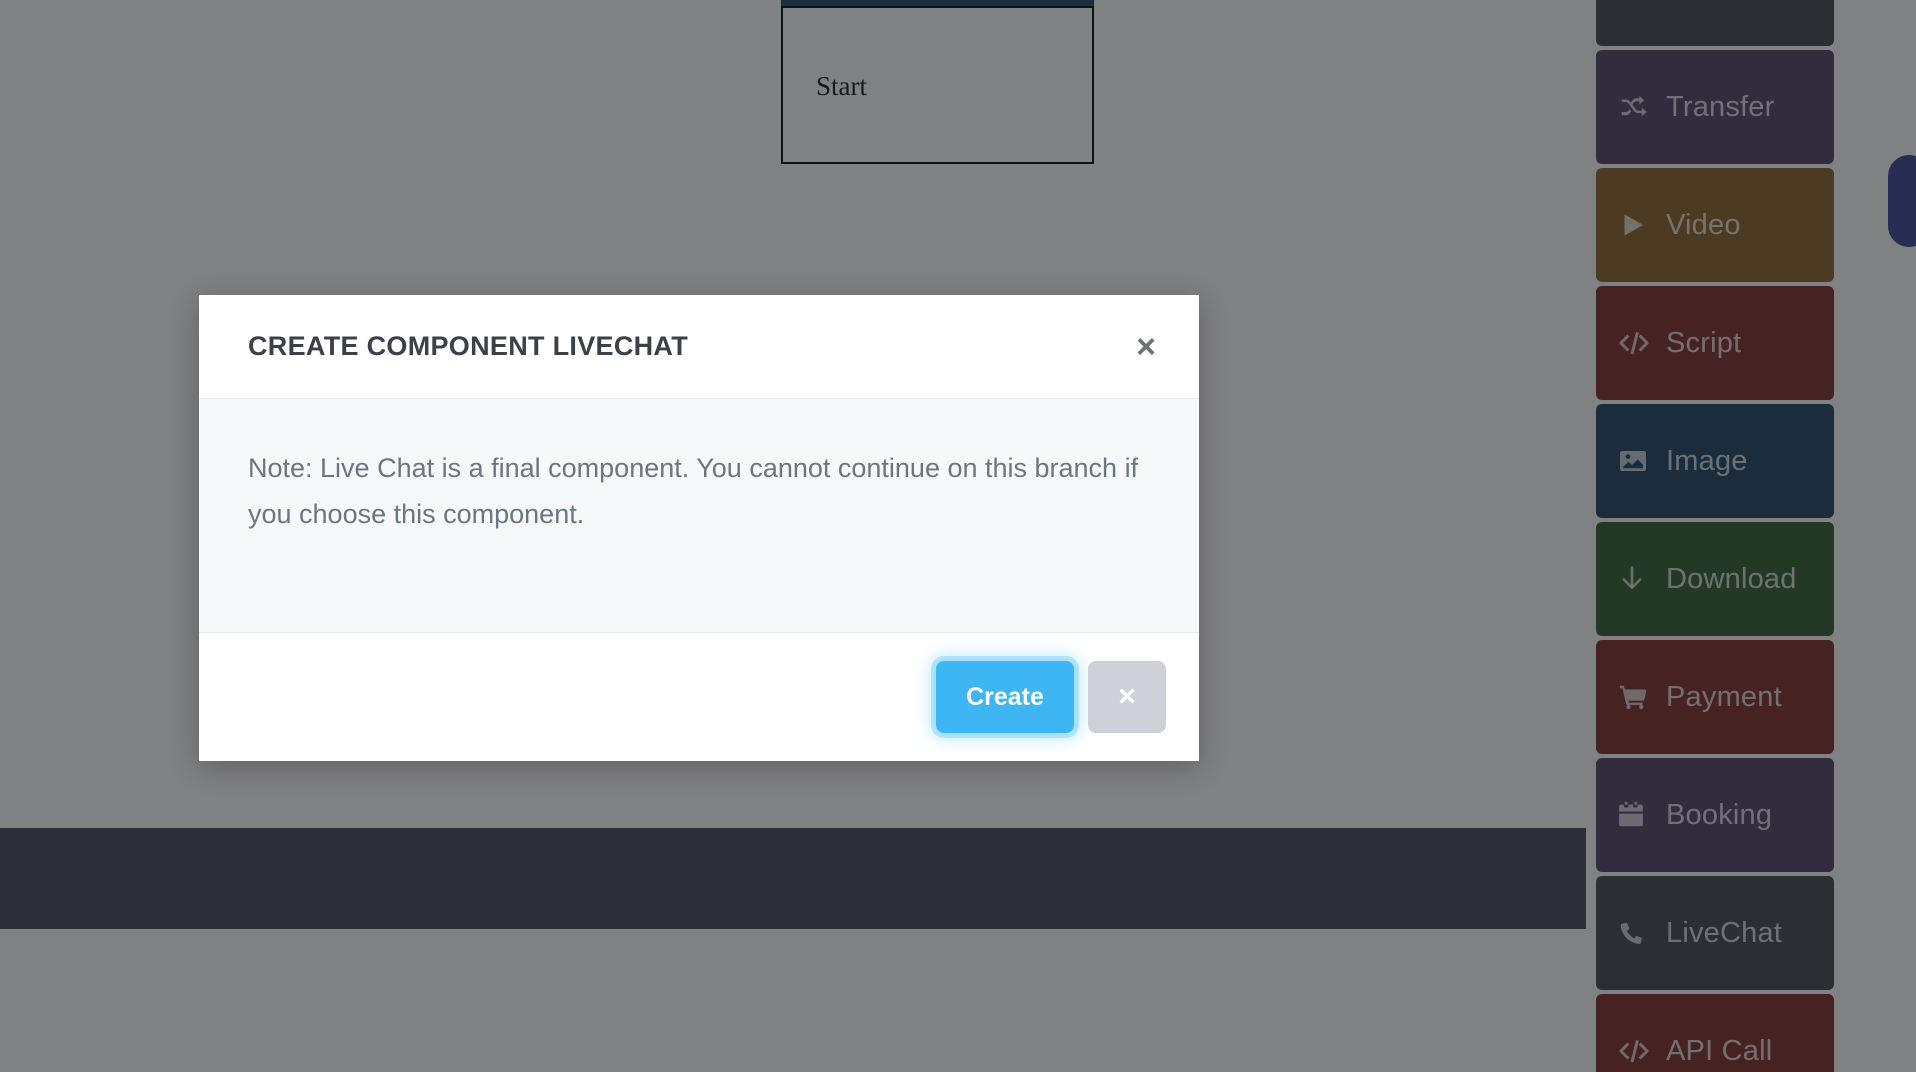 Image resolution: width=1916 pixels, height=1072 pixels. Describe the element at coordinates (699, 347) in the screenshot. I see `modal-header: CREATE COMPONENT LIVECHAT ×` at that location.